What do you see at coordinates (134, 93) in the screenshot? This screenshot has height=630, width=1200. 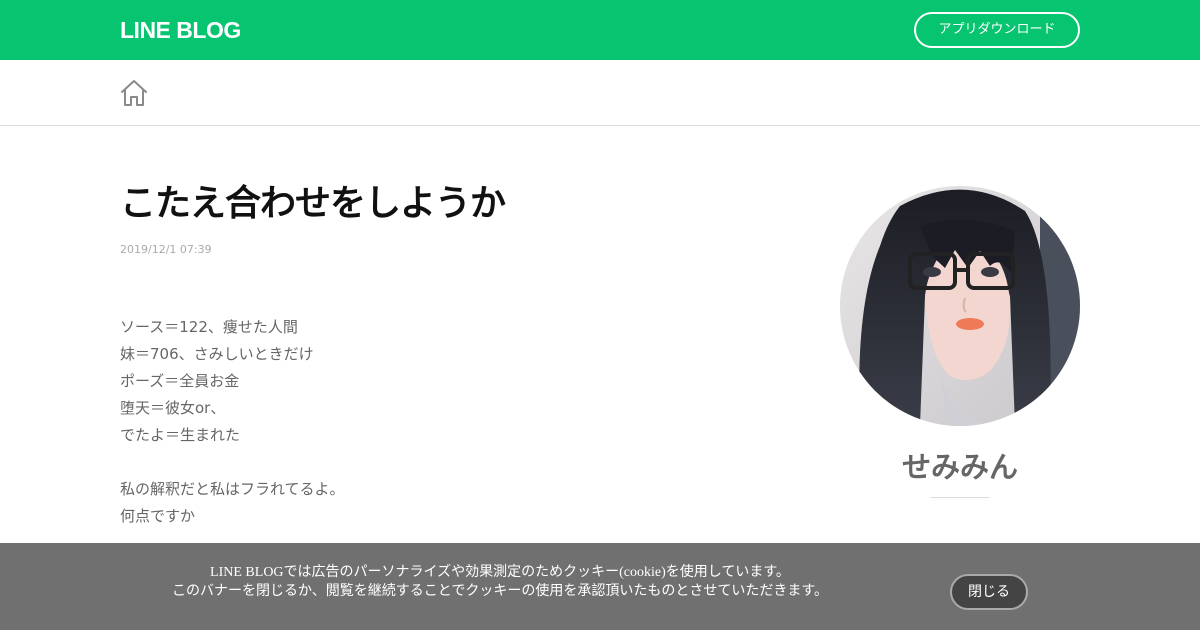 I see `home-icon` at bounding box center [134, 93].